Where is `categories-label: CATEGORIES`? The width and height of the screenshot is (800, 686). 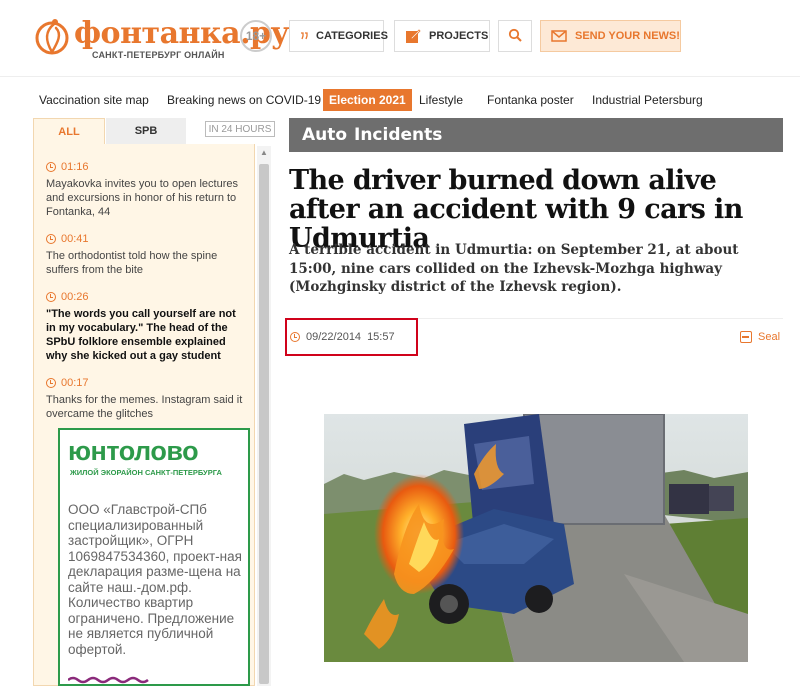 categories-label: CATEGORIES is located at coordinates (352, 36).